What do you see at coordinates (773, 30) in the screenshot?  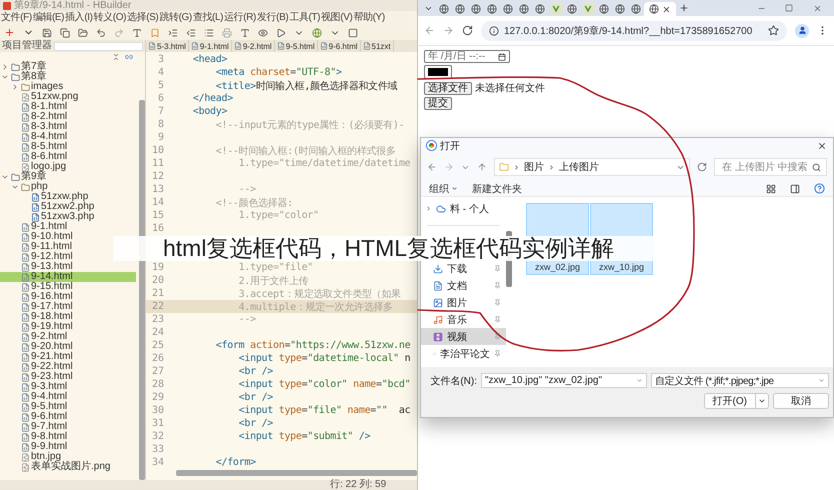 I see `star-icon` at bounding box center [773, 30].